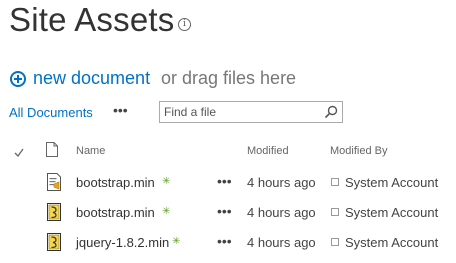 This screenshot has width=456, height=263. Describe the element at coordinates (358, 151) in the screenshot. I see `column-header-modified-by: Modified By` at that location.